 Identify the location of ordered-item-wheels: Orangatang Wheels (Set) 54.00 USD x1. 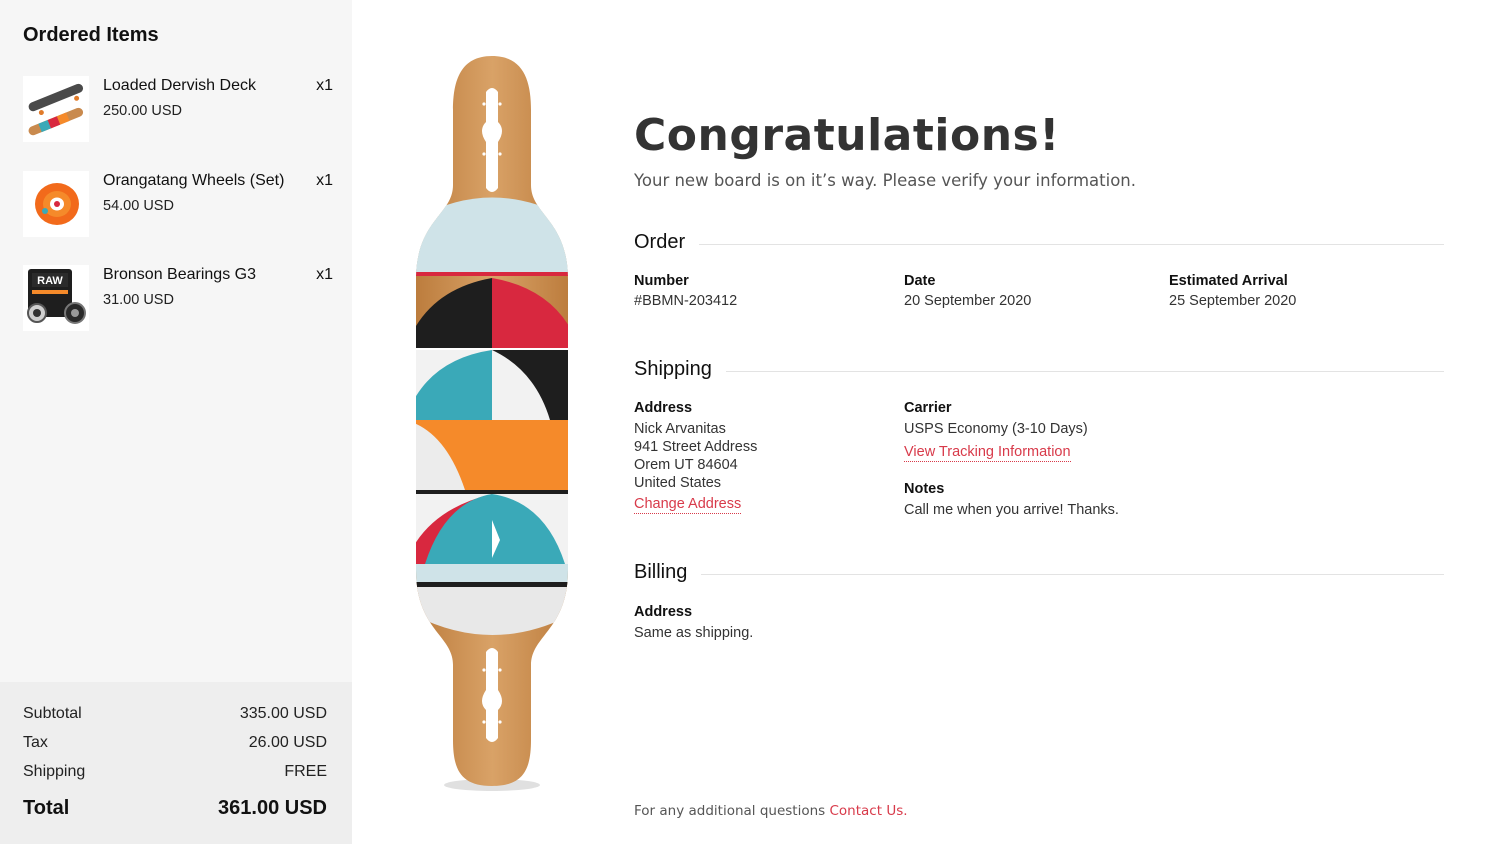
(178, 204).